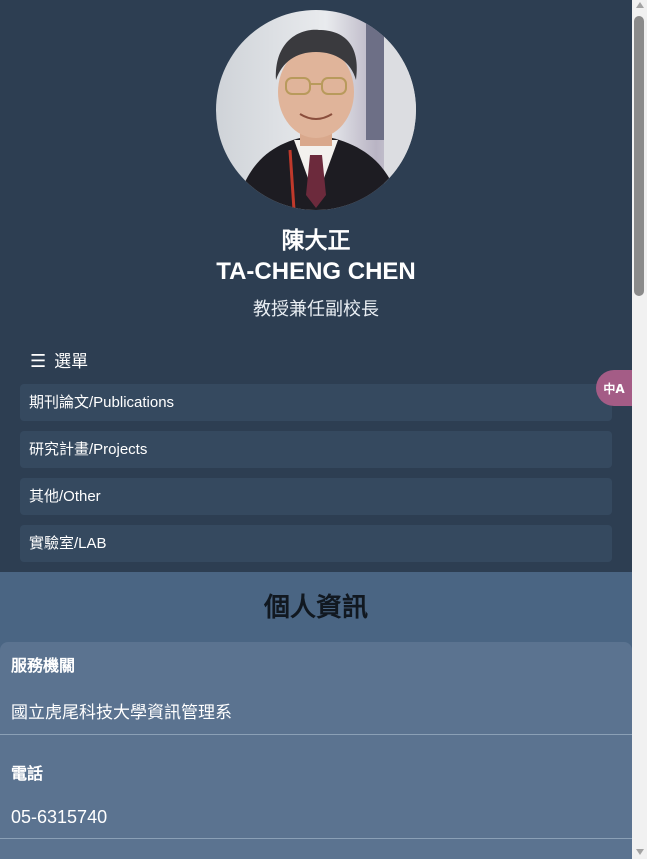 The image size is (647, 859). Describe the element at coordinates (640, 5) in the screenshot. I see `scroll-up-arrow-icon` at that location.